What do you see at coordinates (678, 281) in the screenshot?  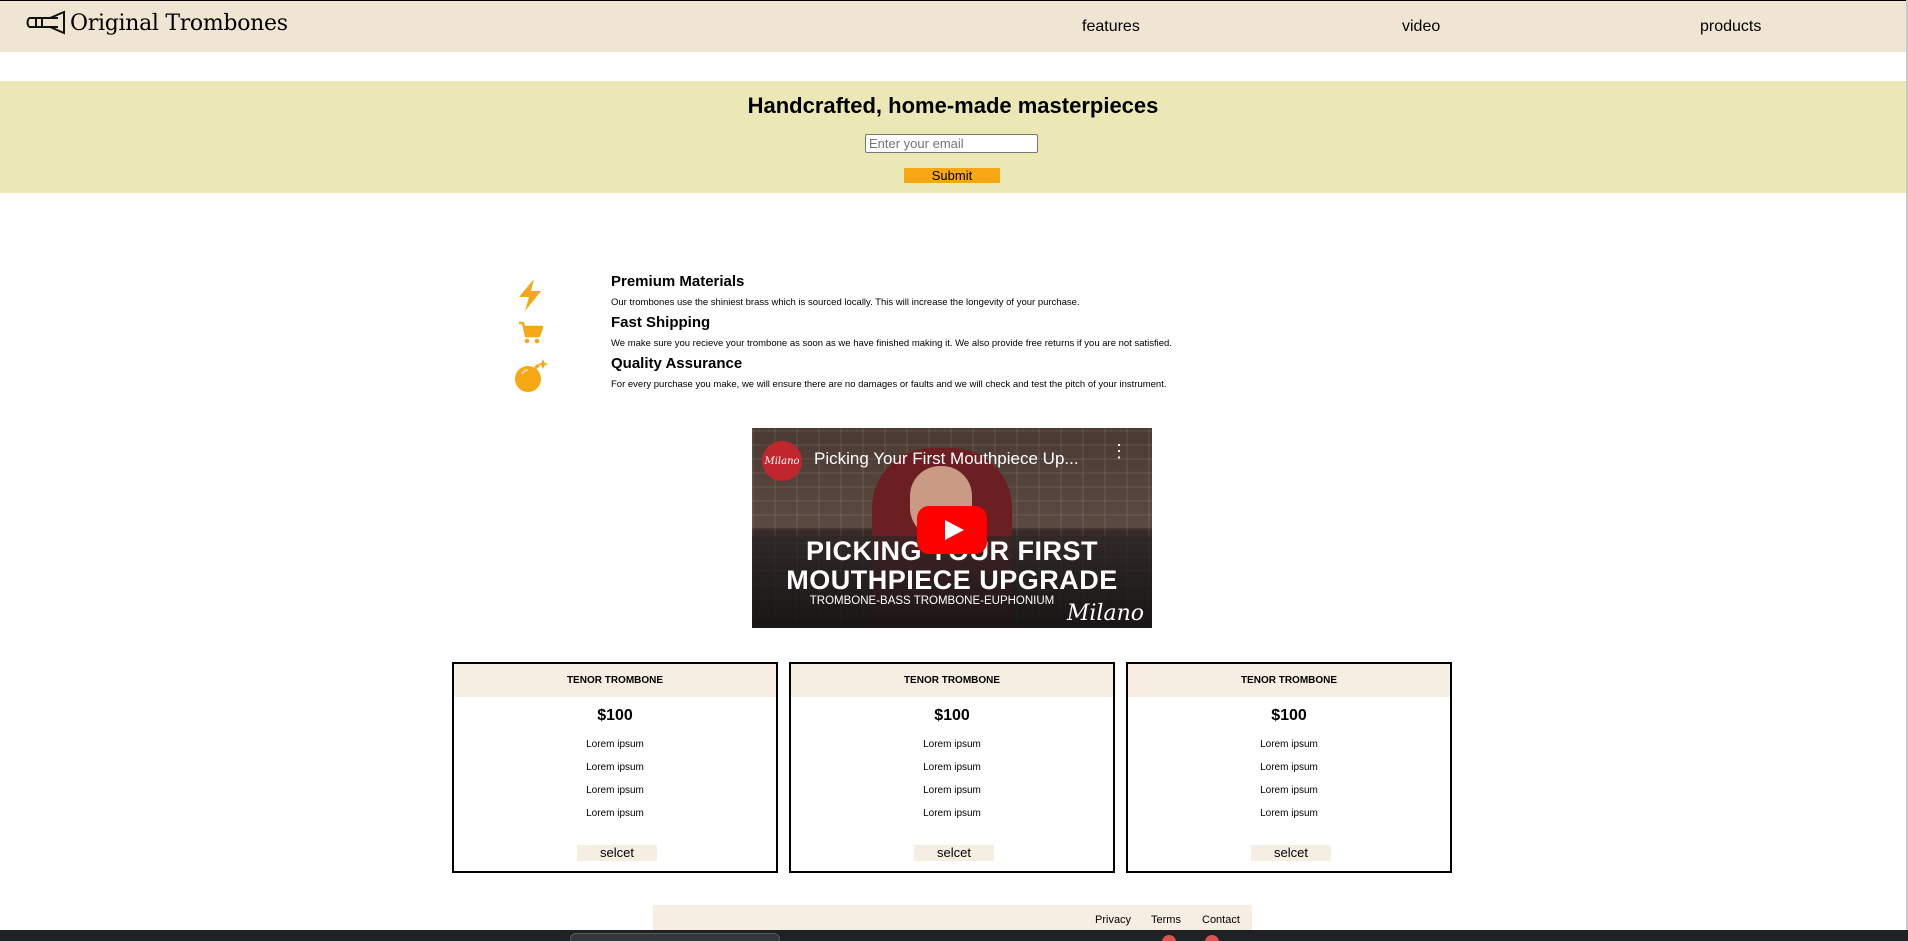 I see `feature-title-premium: Premium Materials` at bounding box center [678, 281].